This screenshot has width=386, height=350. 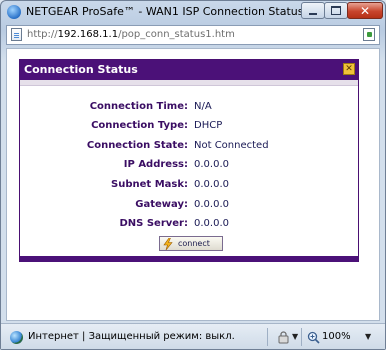 I want to click on maximize-icon, so click(x=336, y=10).